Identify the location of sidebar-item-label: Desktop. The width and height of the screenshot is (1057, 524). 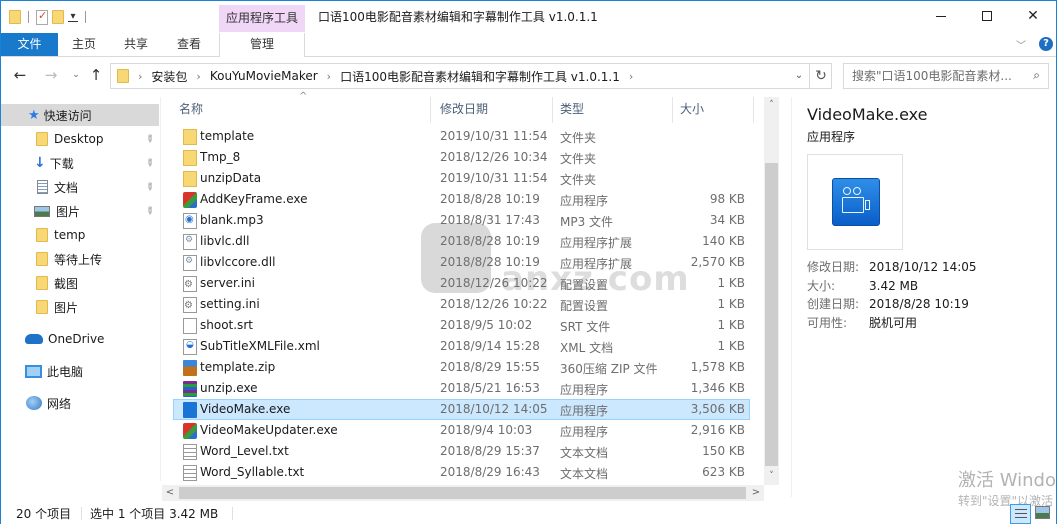
(79, 139).